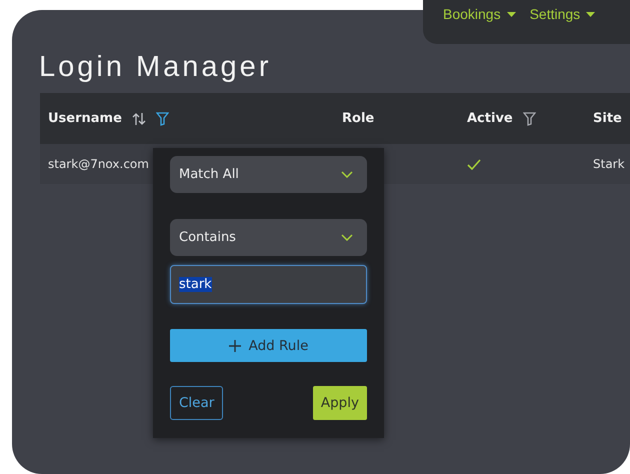 This screenshot has width=630, height=474. Describe the element at coordinates (339, 403) in the screenshot. I see `apply-button: Apply` at that location.